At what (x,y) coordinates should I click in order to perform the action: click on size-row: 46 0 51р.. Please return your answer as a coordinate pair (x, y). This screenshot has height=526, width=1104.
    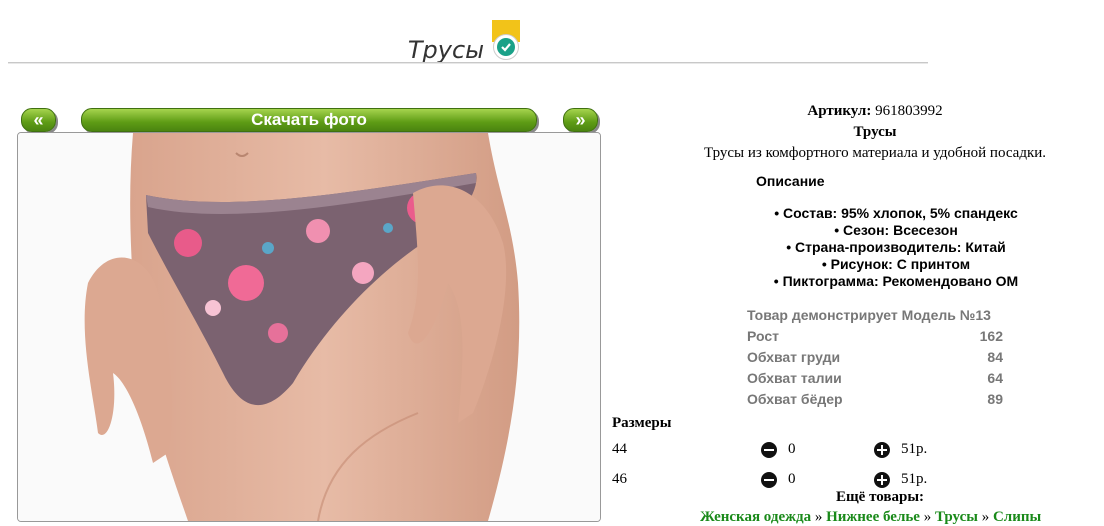
    Looking at the image, I should click on (777, 481).